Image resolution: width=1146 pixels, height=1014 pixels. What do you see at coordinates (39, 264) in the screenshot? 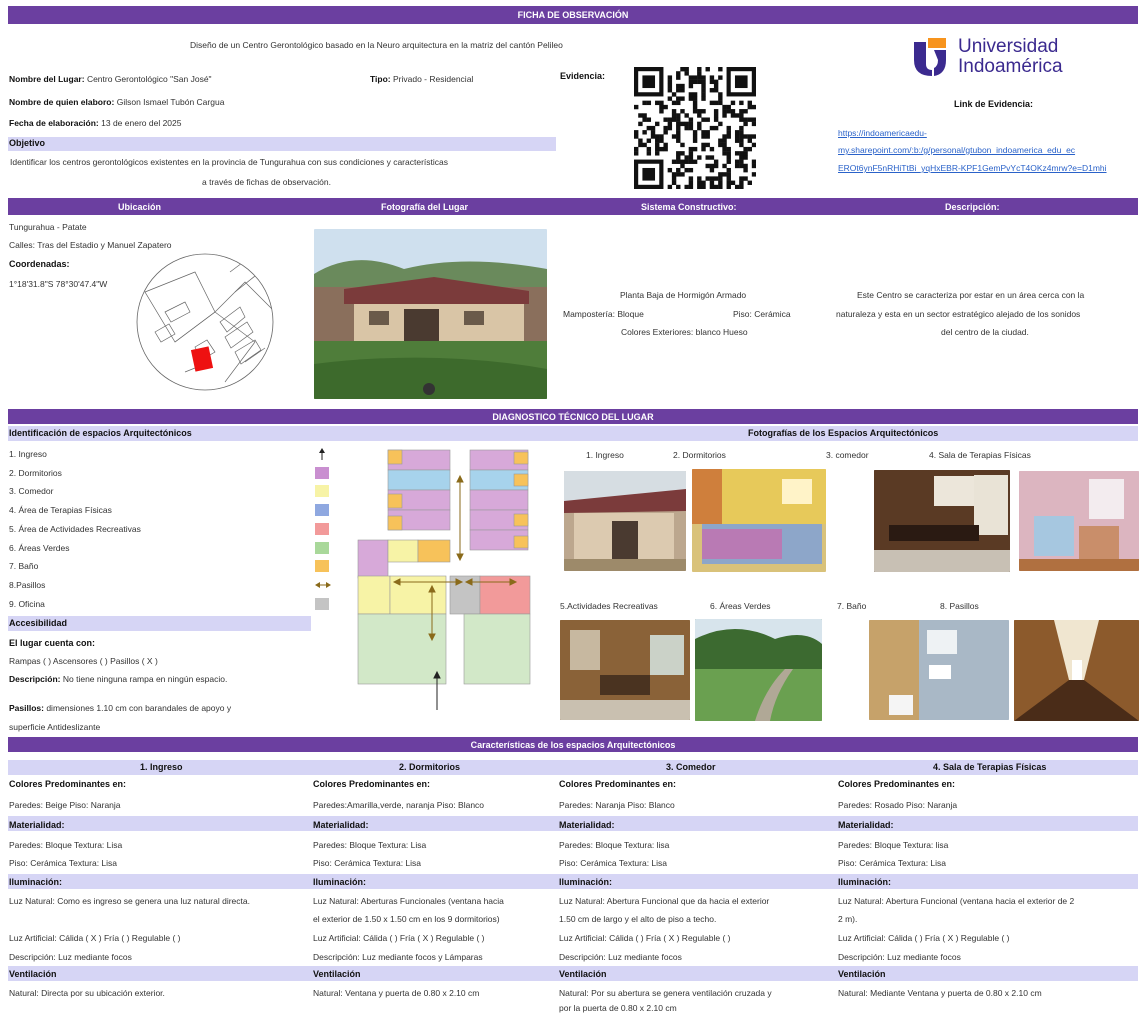
I see `coordinates-label: Coordenadas:` at bounding box center [39, 264].